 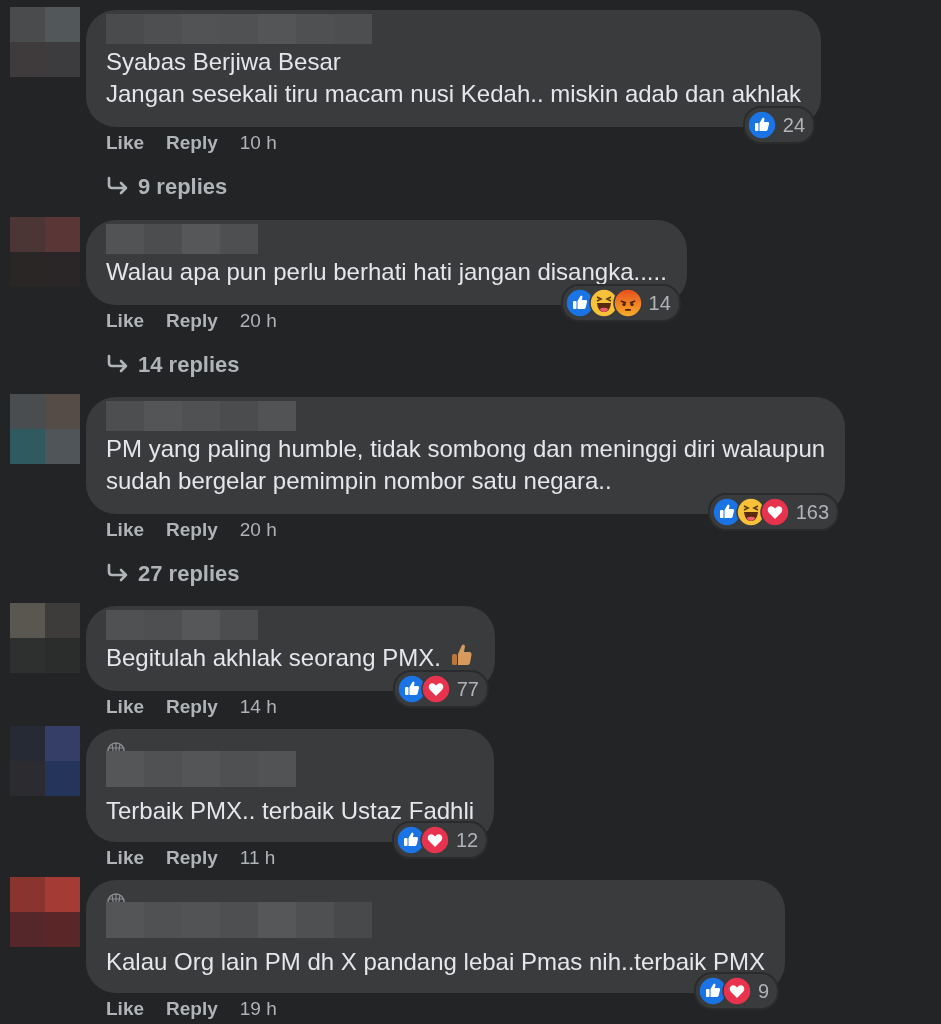 I want to click on view-replies-link: 27 replies, so click(x=163, y=573).